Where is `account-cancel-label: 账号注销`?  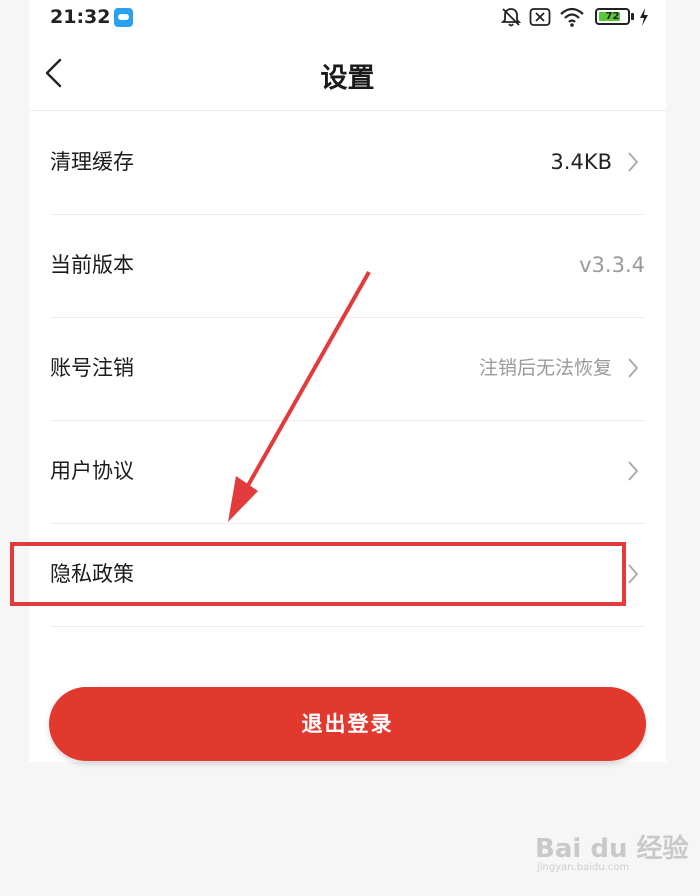
account-cancel-label: 账号注销 is located at coordinates (92, 368).